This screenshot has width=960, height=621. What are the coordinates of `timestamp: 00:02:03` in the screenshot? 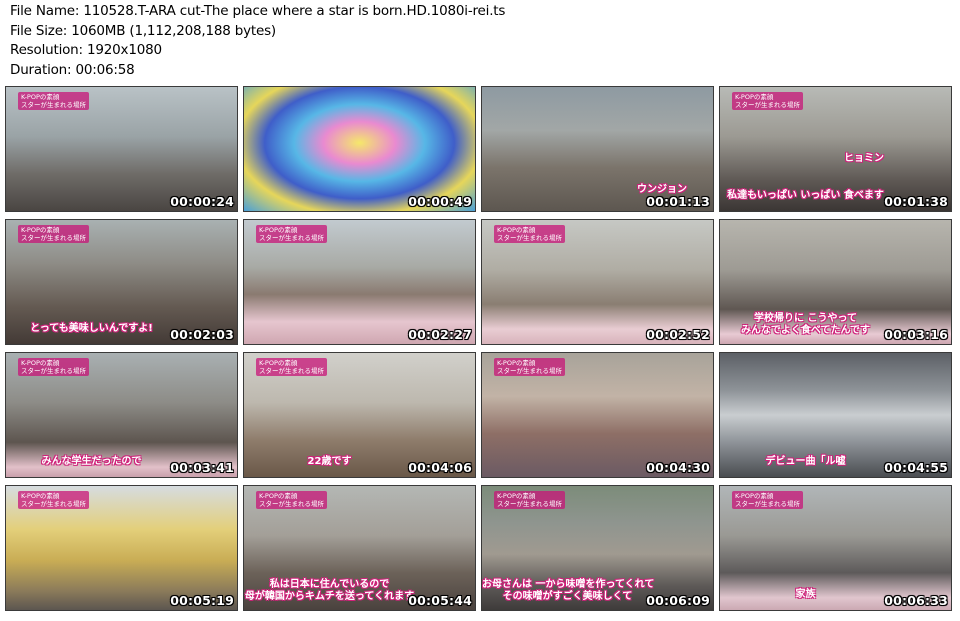 It's located at (202, 334).